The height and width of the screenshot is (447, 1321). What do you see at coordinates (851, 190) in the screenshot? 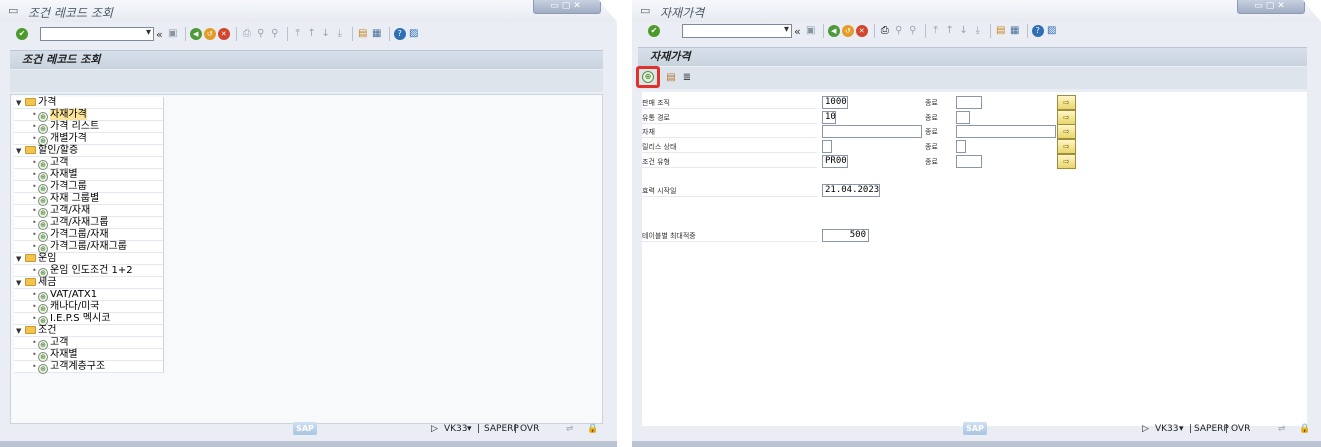
I see `valid-from-input: 21.04.2023` at bounding box center [851, 190].